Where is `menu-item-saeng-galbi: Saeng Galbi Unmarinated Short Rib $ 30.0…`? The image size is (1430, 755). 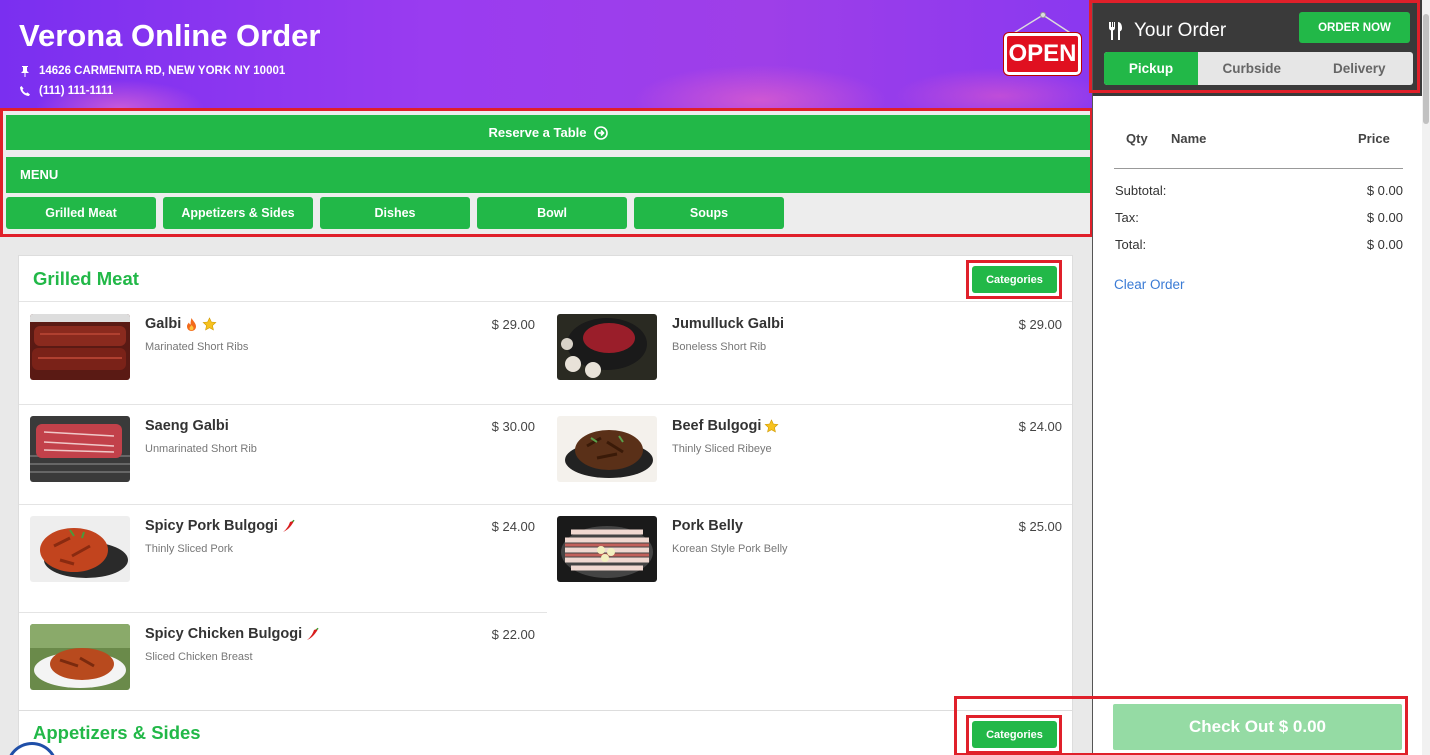 menu-item-saeng-galbi: Saeng Galbi Unmarinated Short Rib $ 30.0… is located at coordinates (282, 455).